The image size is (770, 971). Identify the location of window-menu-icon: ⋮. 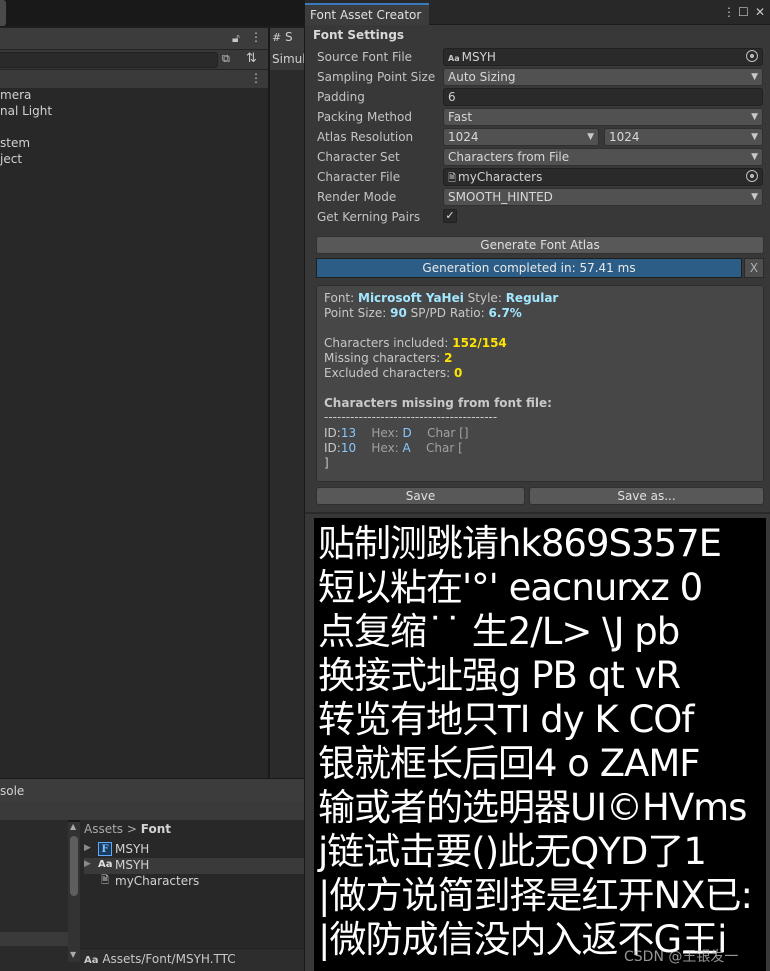
(729, 12).